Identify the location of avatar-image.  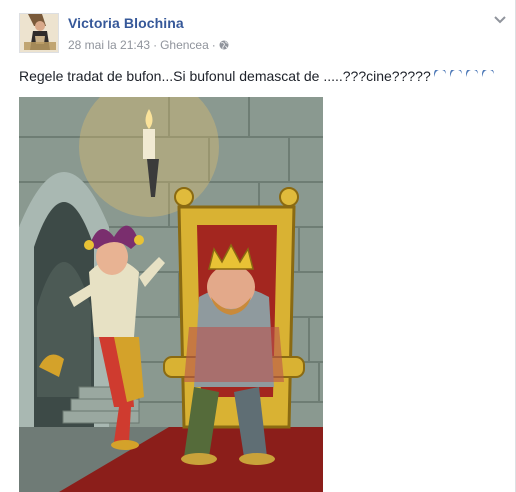
(39, 33).